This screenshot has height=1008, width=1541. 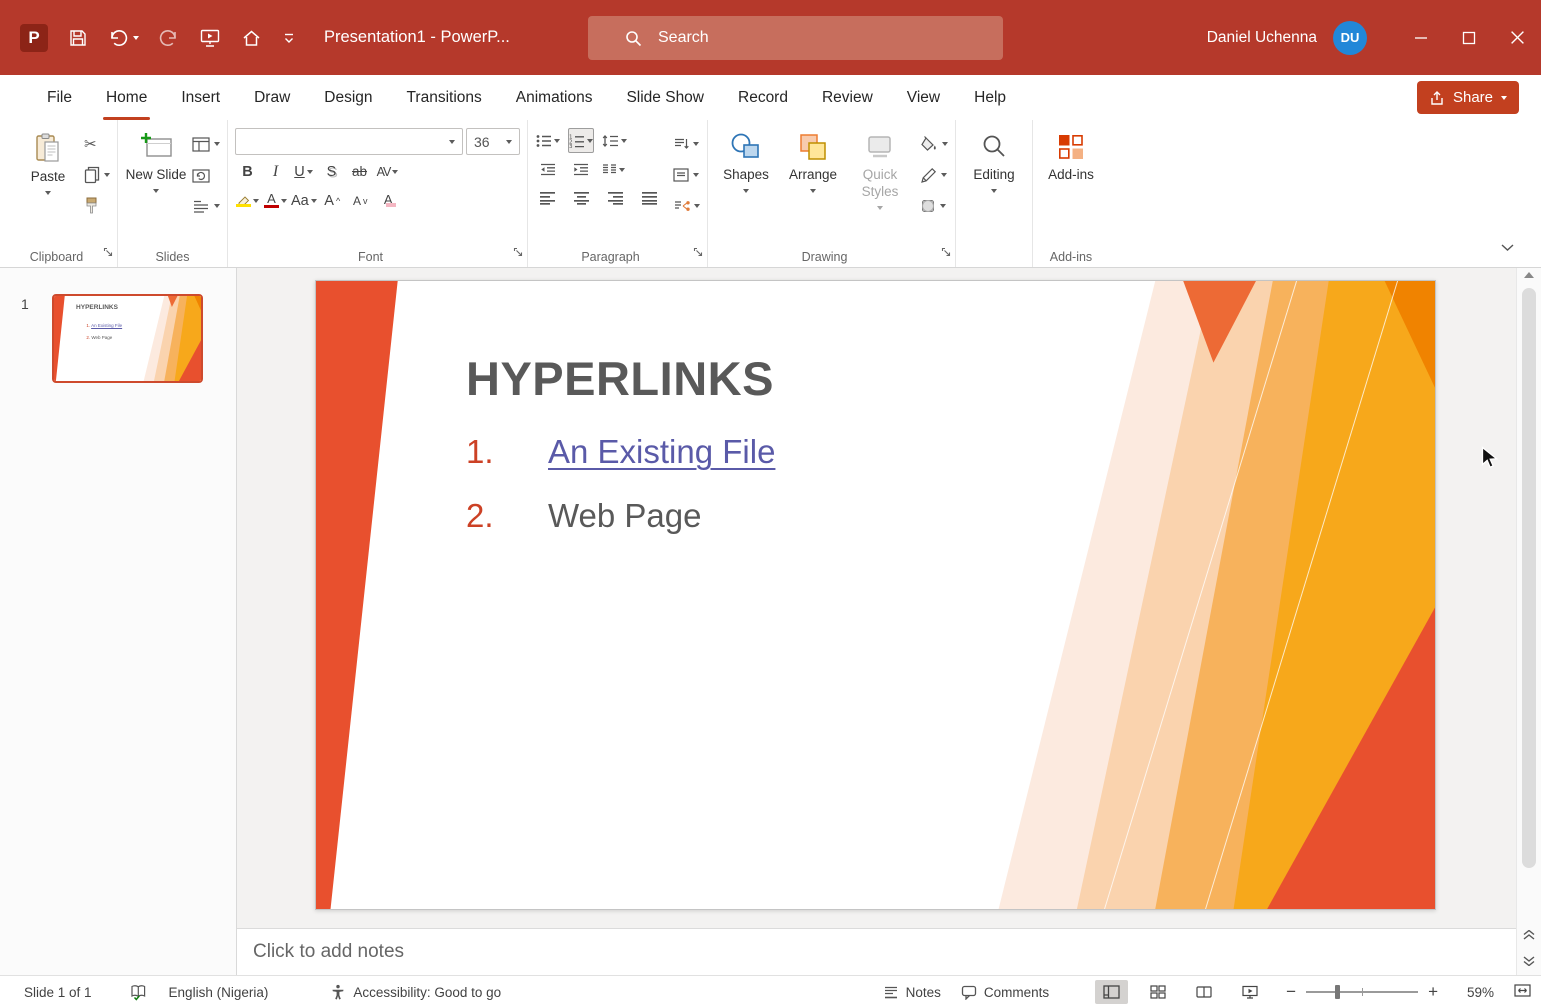 I want to click on numbering-button: 123, so click(x=581, y=140).